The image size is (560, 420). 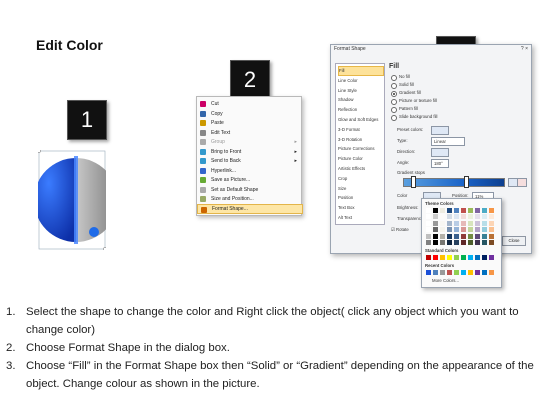 What do you see at coordinates (249, 152) in the screenshot?
I see `context-menu-item: Bring to Front ▸` at bounding box center [249, 152].